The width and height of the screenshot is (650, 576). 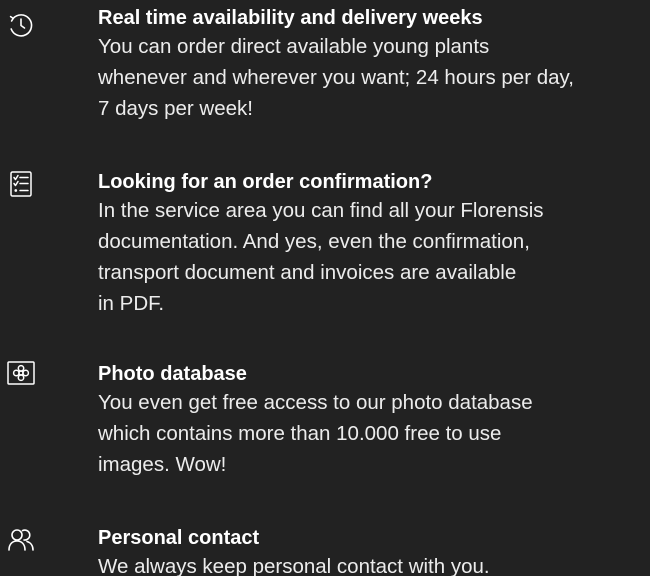 I want to click on feature-title: Looking for an order confirmation?, so click(x=265, y=182).